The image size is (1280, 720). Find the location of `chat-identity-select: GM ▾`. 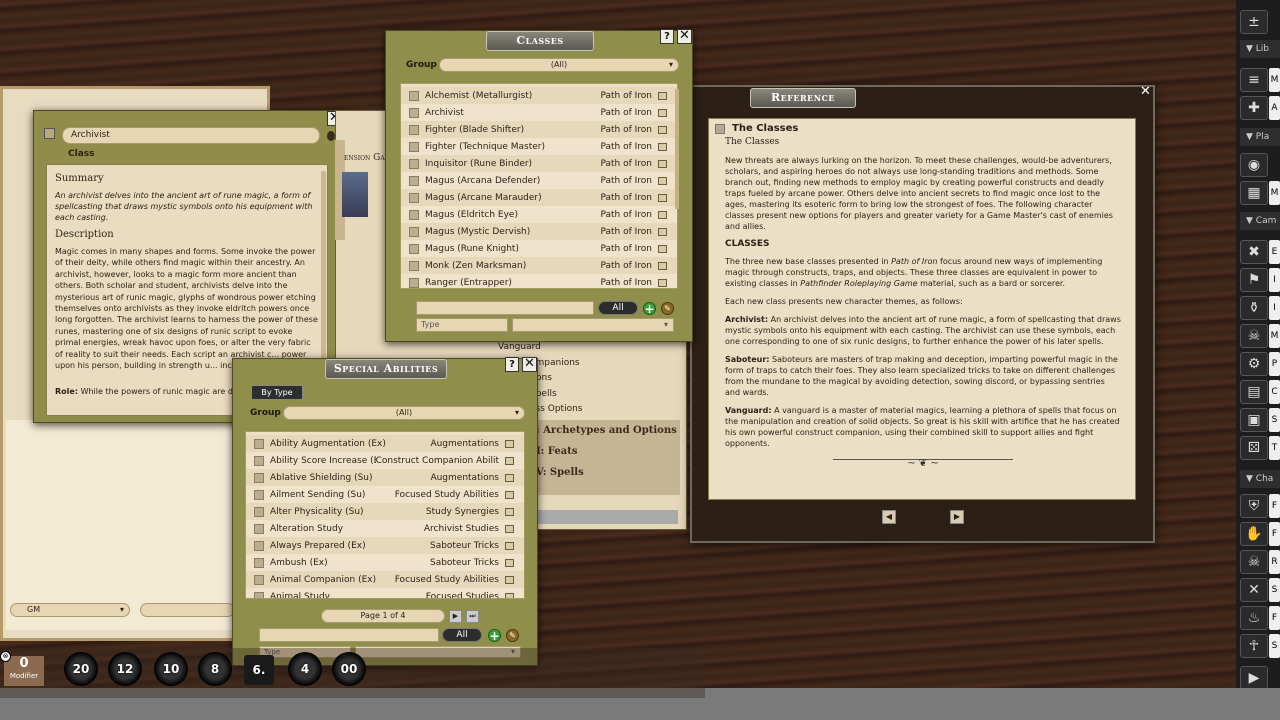

chat-identity-select: GM ▾ is located at coordinates (70, 610).